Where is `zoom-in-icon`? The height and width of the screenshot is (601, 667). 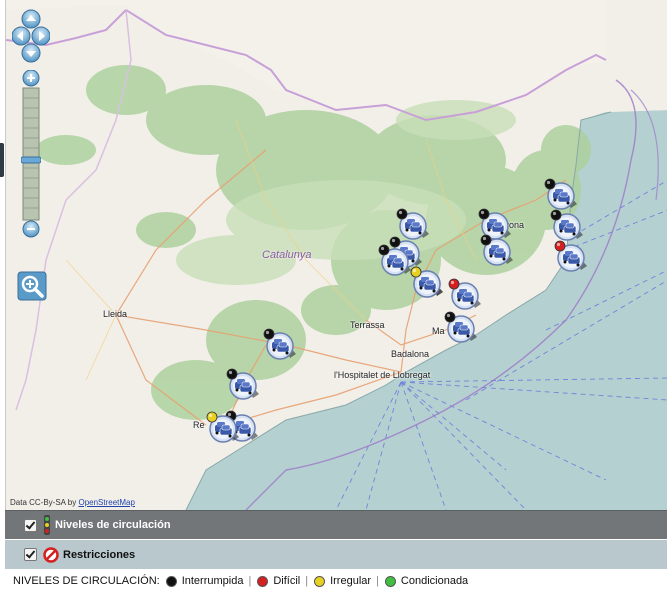 zoom-in-icon is located at coordinates (31, 78).